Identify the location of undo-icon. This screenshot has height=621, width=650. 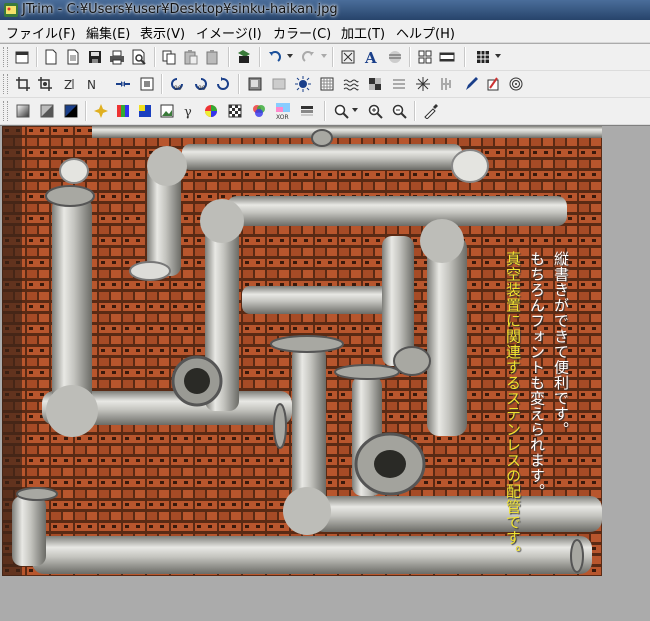
(274, 57).